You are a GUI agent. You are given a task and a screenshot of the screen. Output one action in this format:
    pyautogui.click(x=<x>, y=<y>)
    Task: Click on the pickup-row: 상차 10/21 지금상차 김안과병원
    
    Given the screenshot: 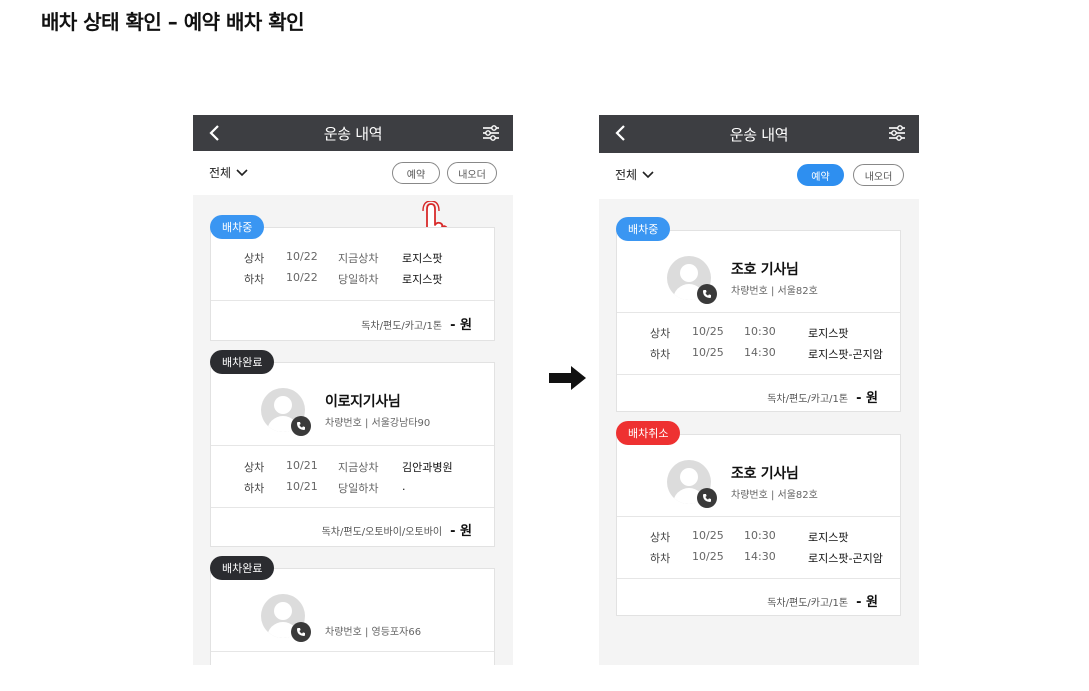 What is the action you would take?
    pyautogui.click(x=348, y=467)
    